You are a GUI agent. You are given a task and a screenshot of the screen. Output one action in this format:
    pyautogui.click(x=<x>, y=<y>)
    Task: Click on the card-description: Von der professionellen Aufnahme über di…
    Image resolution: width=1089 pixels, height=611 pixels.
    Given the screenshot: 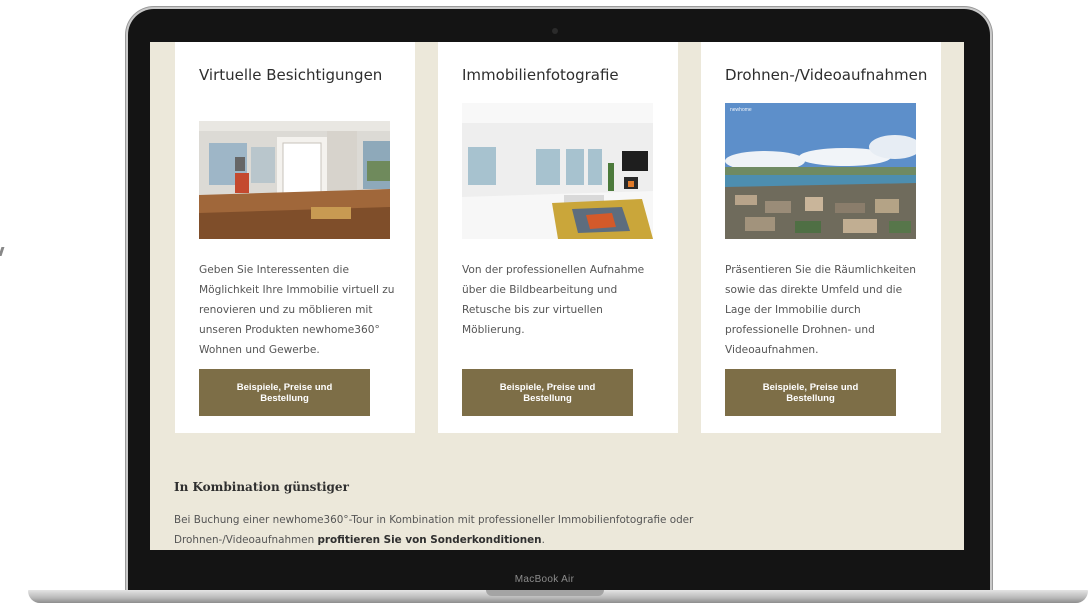 What is the action you would take?
    pyautogui.click(x=553, y=300)
    